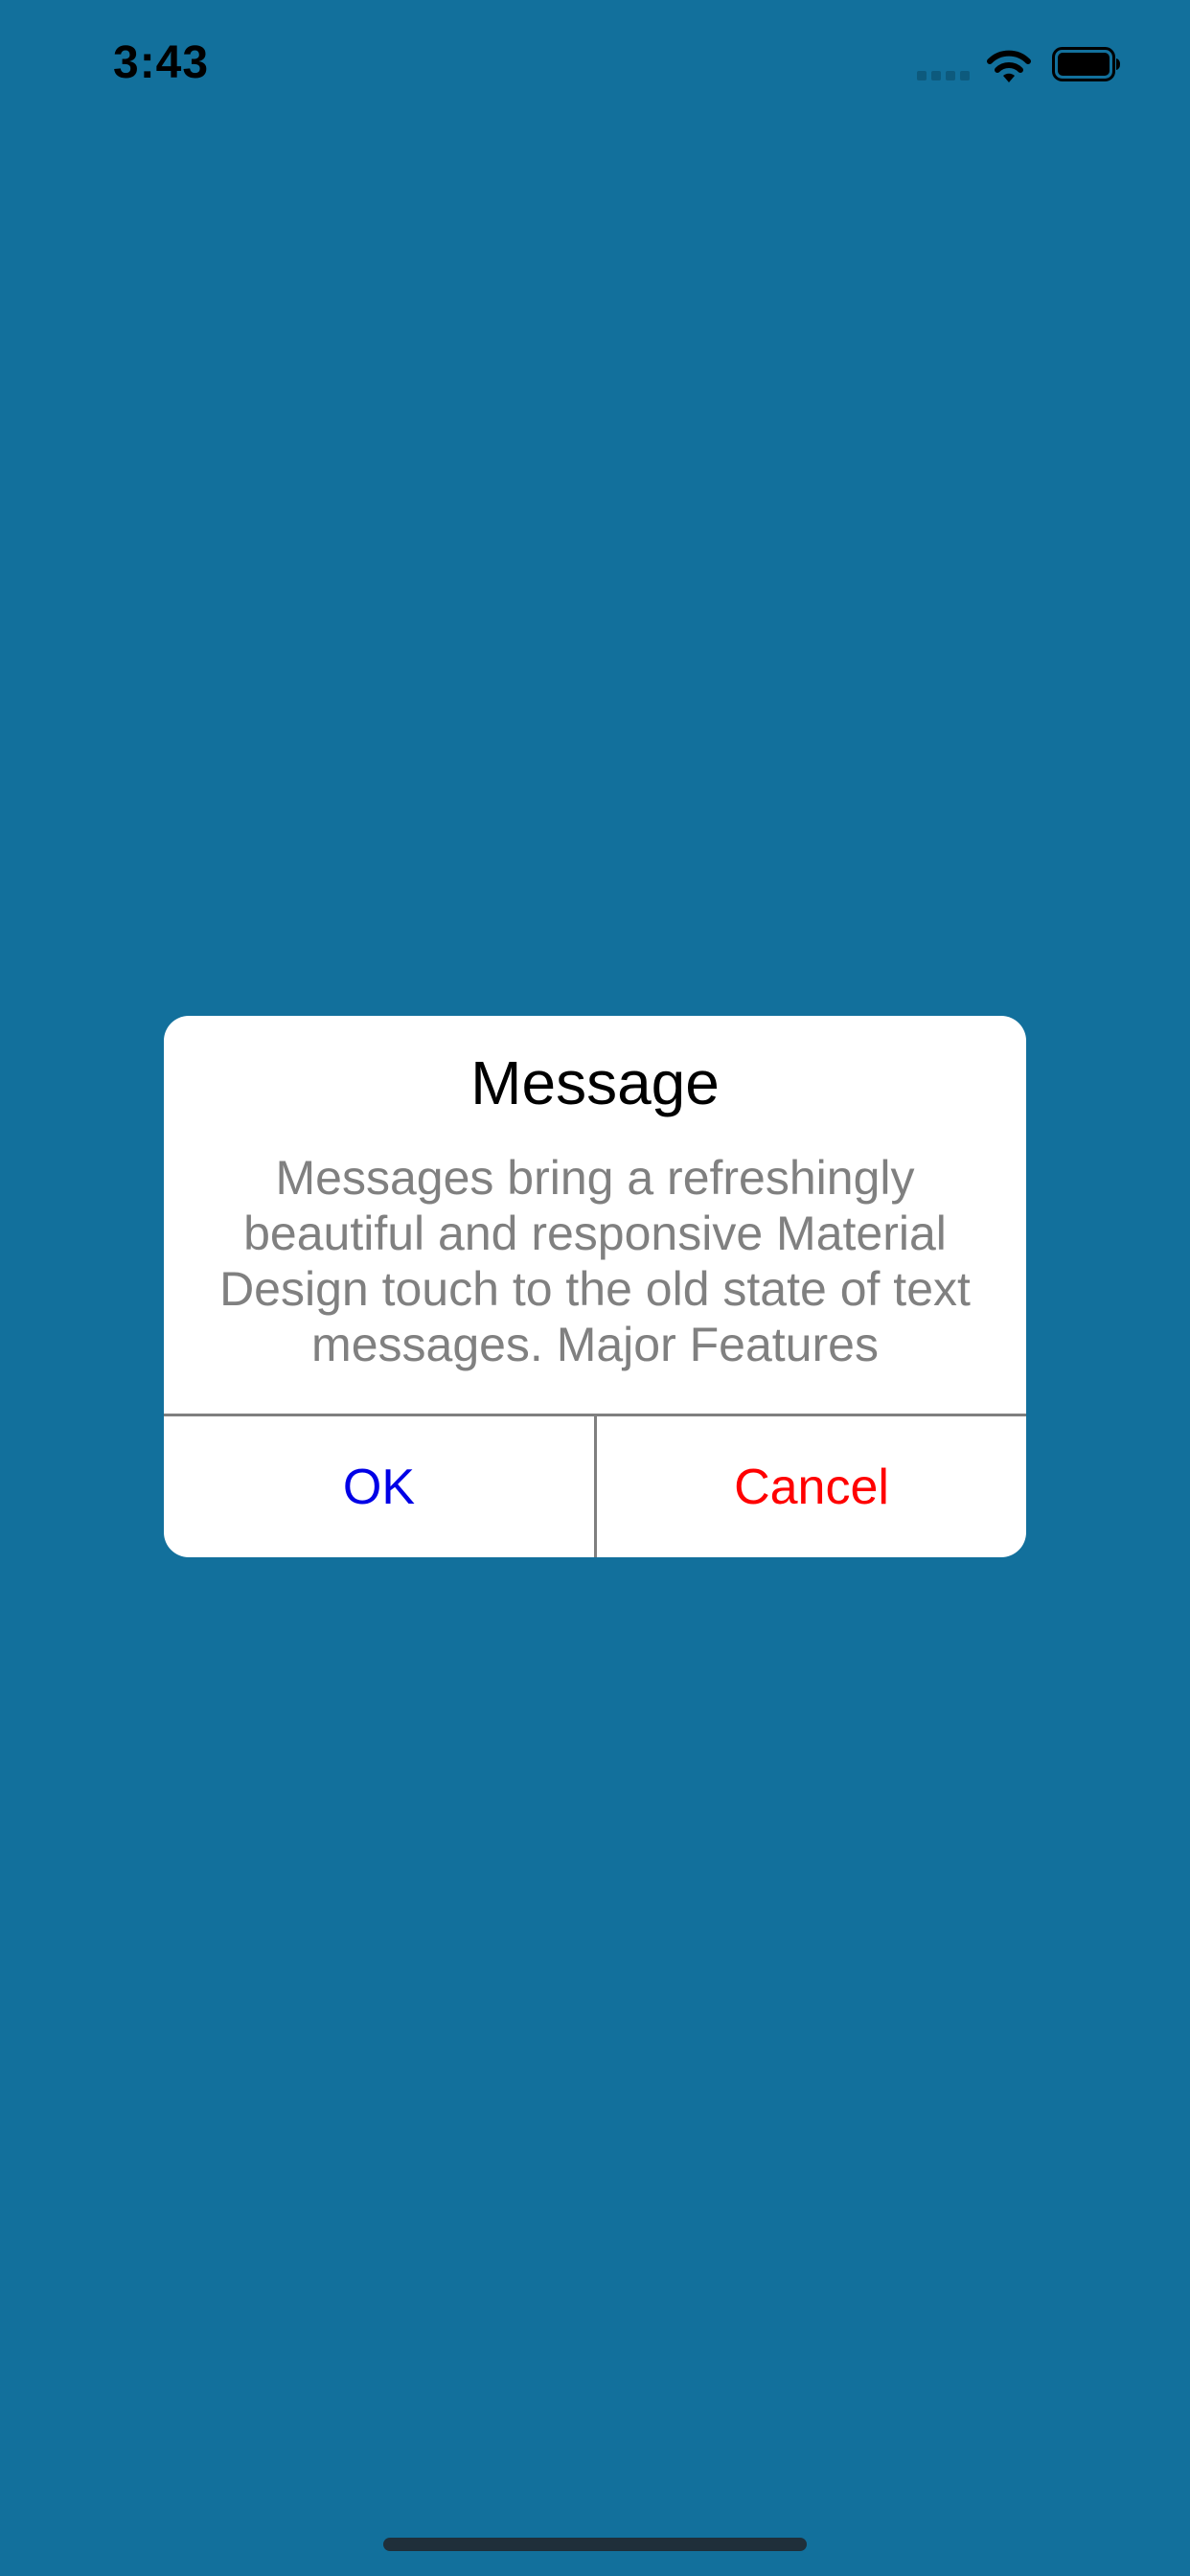 Image resolution: width=1190 pixels, height=2576 pixels. What do you see at coordinates (595, 1082) in the screenshot?
I see `dialog-title: Message` at bounding box center [595, 1082].